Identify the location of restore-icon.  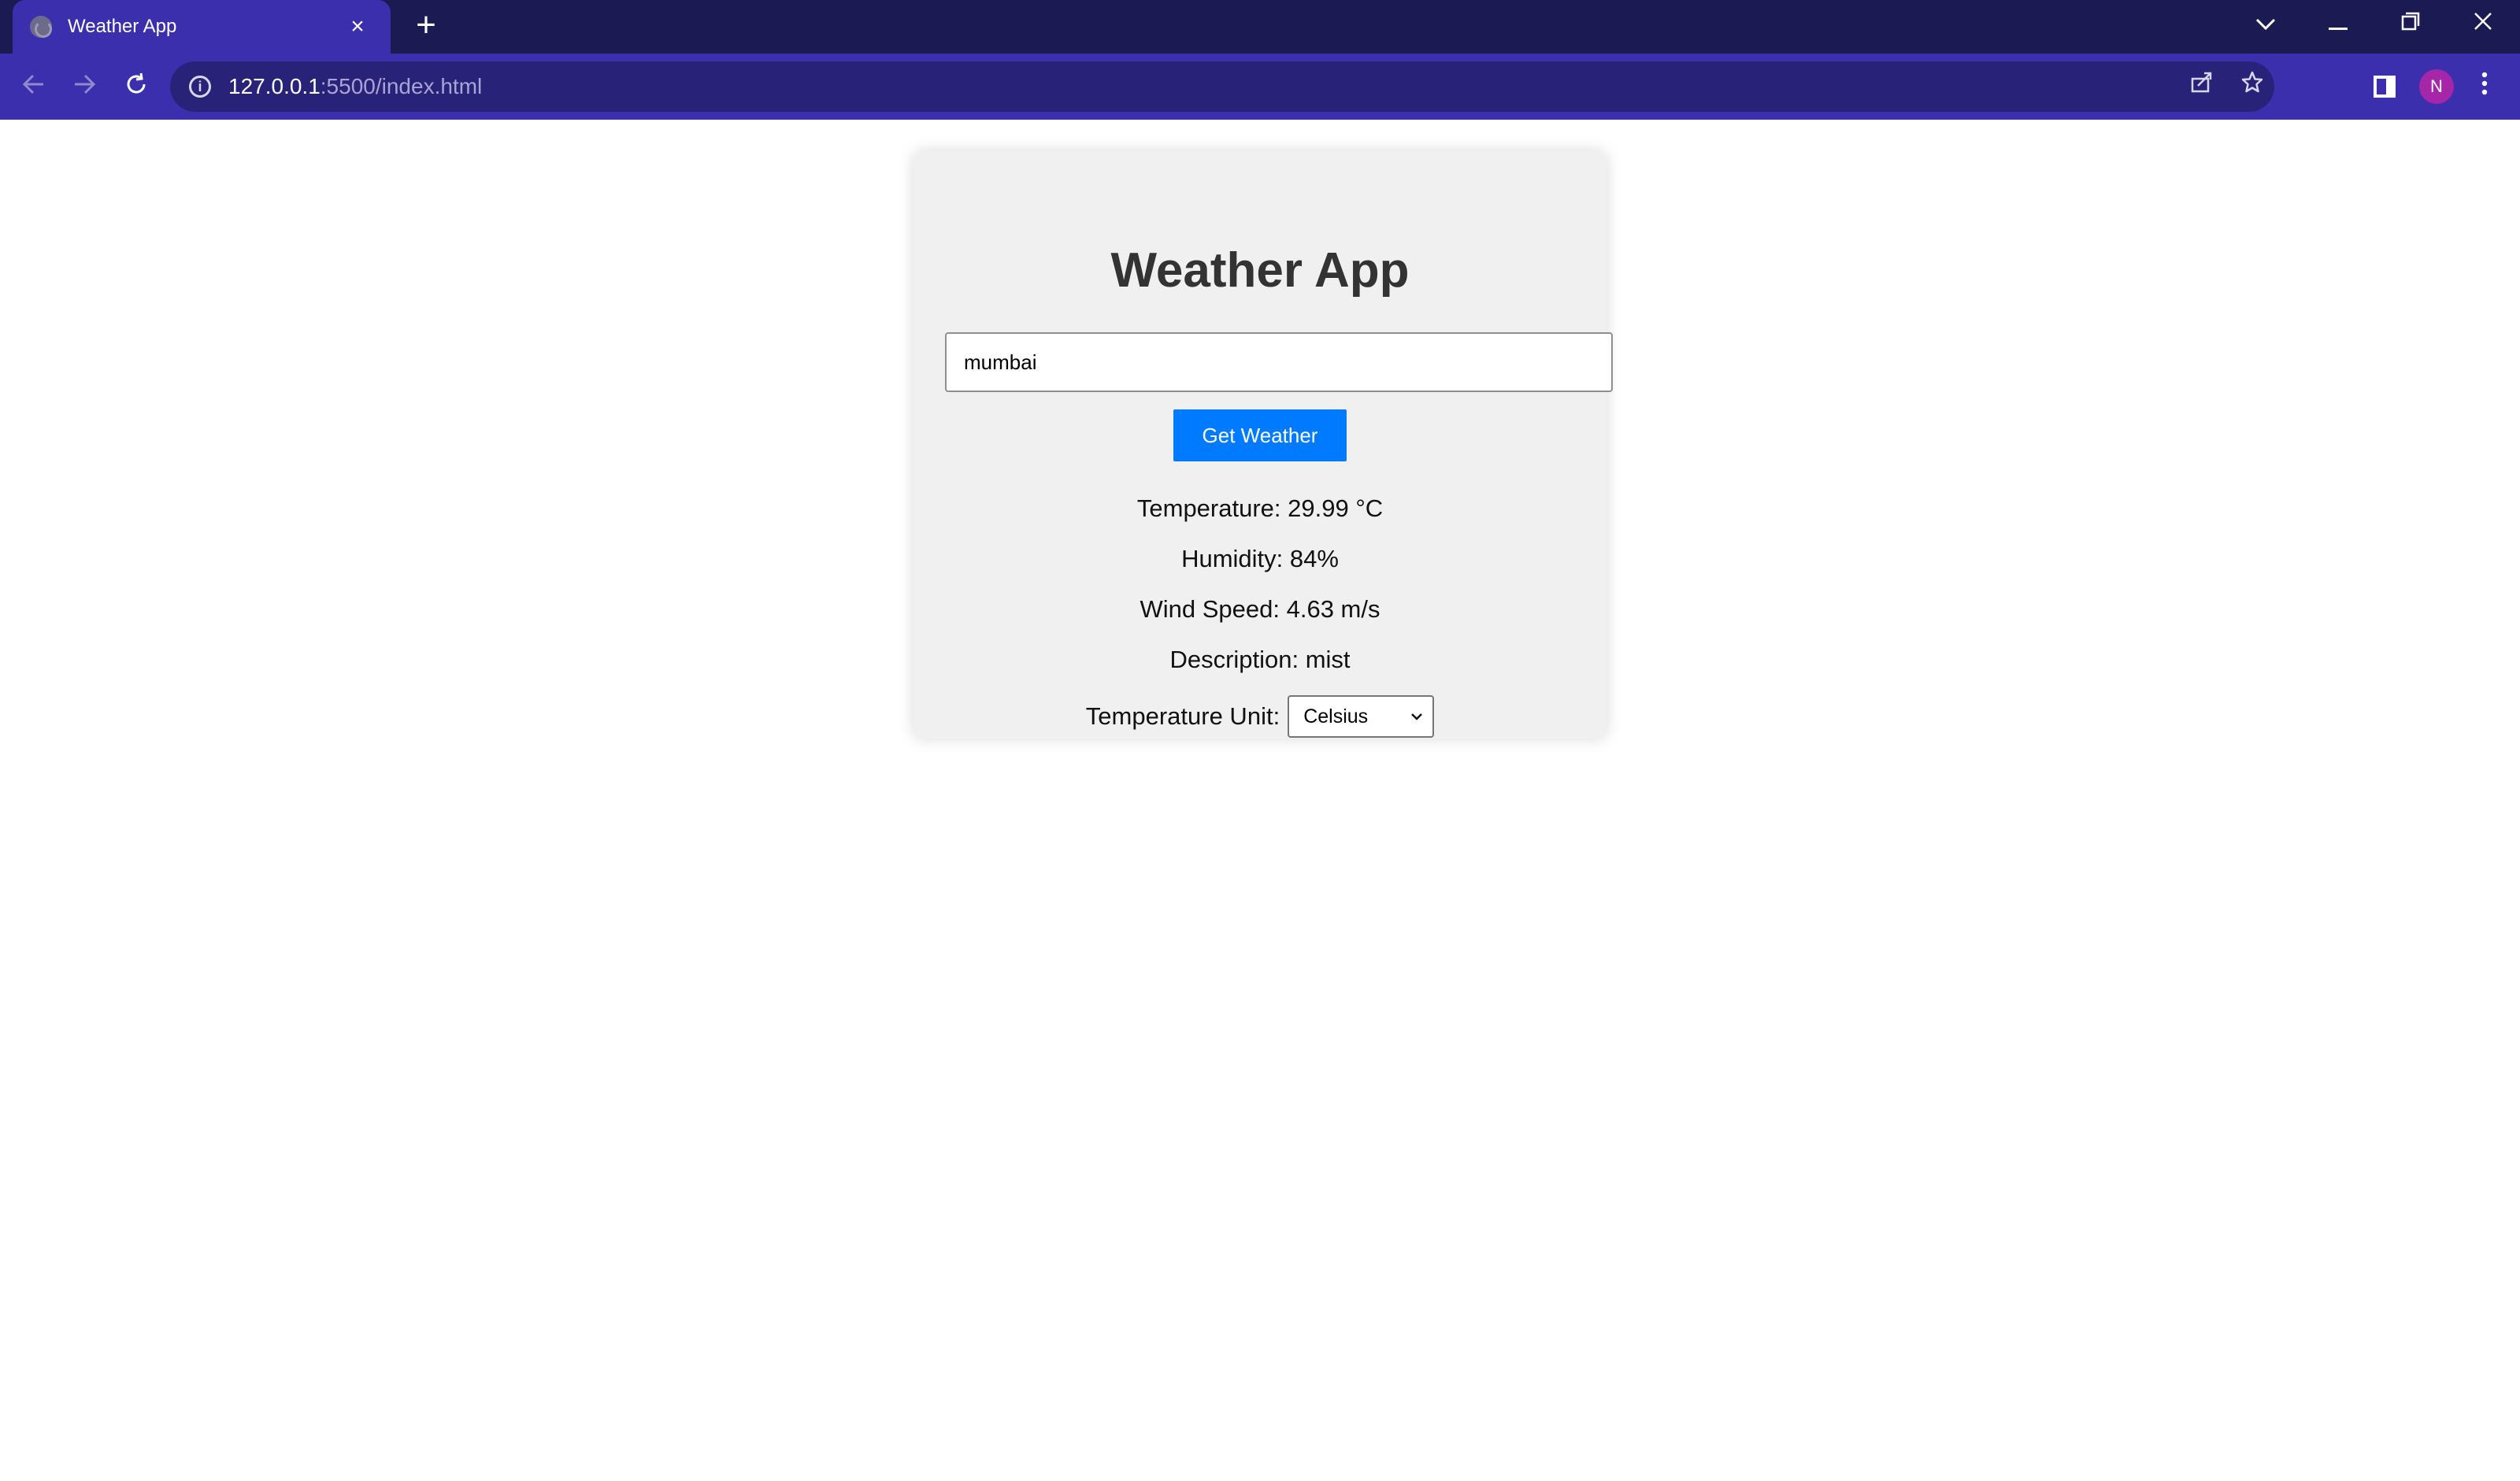
(2410, 23).